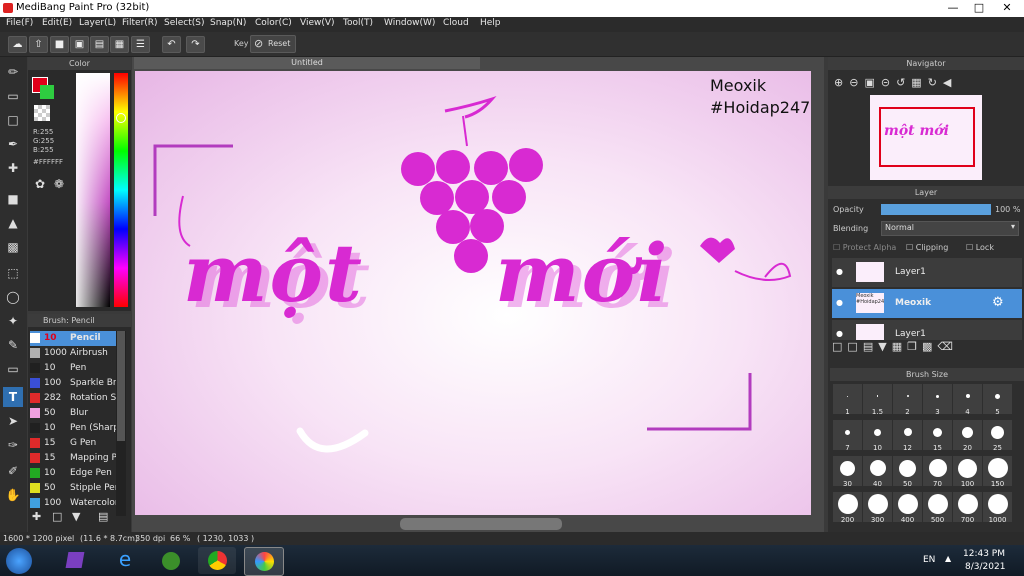 Image resolution: width=1024 pixels, height=576 pixels. I want to click on select-eraser-tool-icon: ▭, so click(13, 369).